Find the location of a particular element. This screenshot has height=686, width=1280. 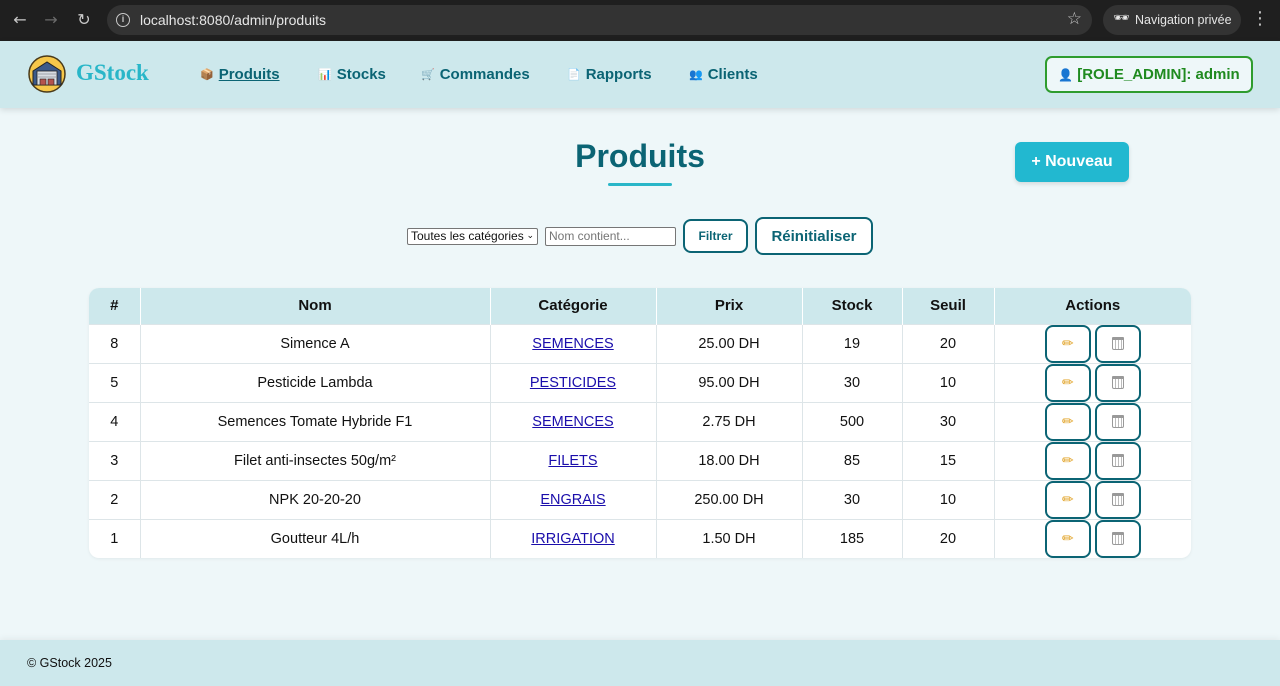

category-link: PESTICIDES is located at coordinates (573, 383).